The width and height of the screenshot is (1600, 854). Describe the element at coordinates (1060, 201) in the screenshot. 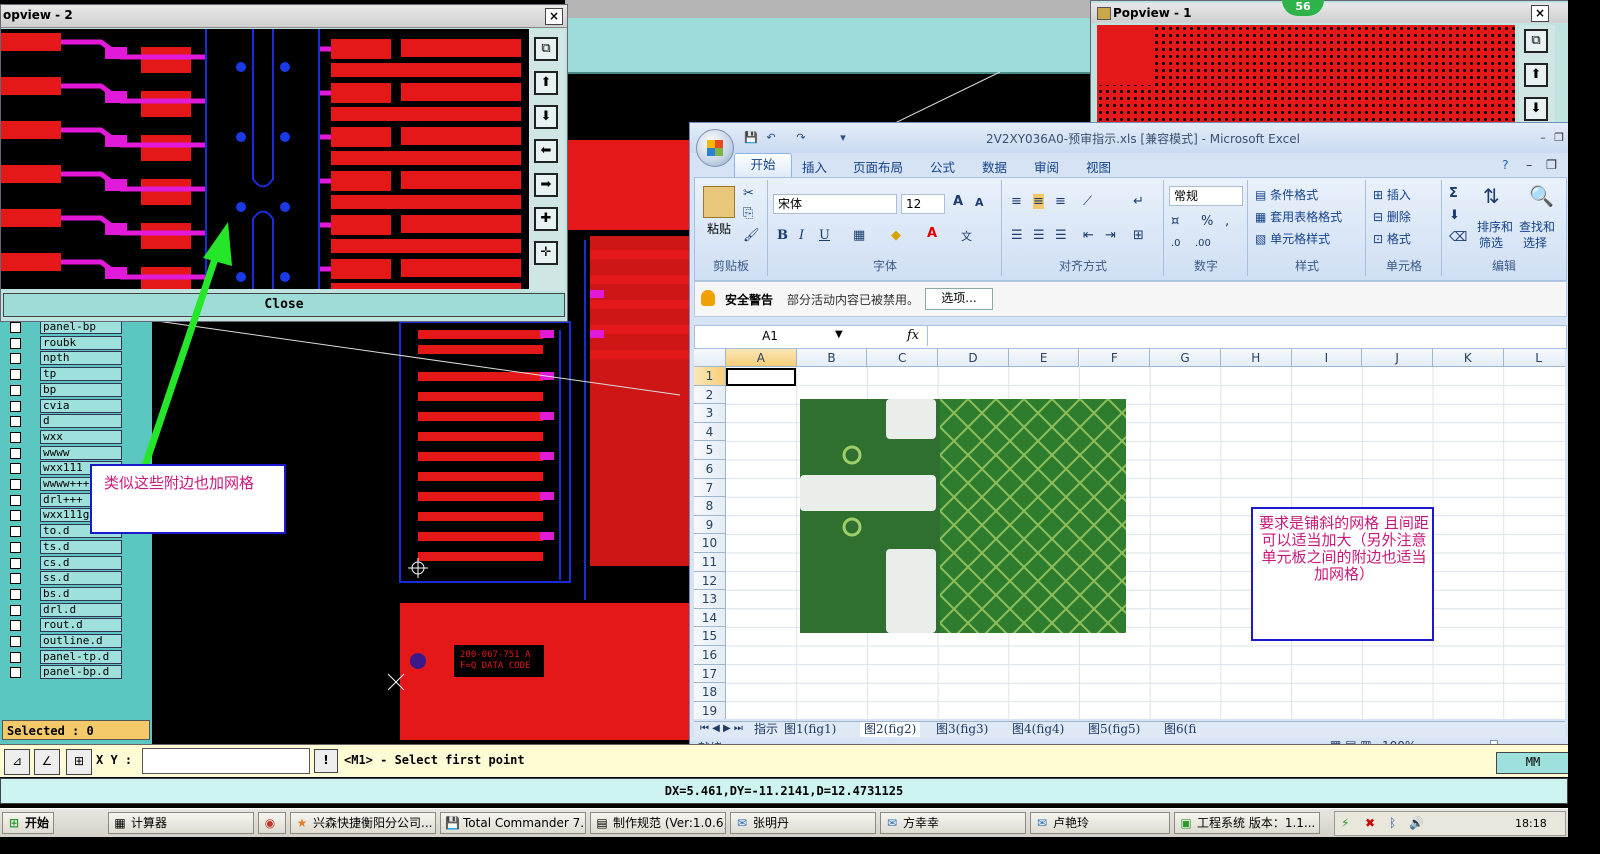

I see `align-bottom-icon: ≡` at that location.